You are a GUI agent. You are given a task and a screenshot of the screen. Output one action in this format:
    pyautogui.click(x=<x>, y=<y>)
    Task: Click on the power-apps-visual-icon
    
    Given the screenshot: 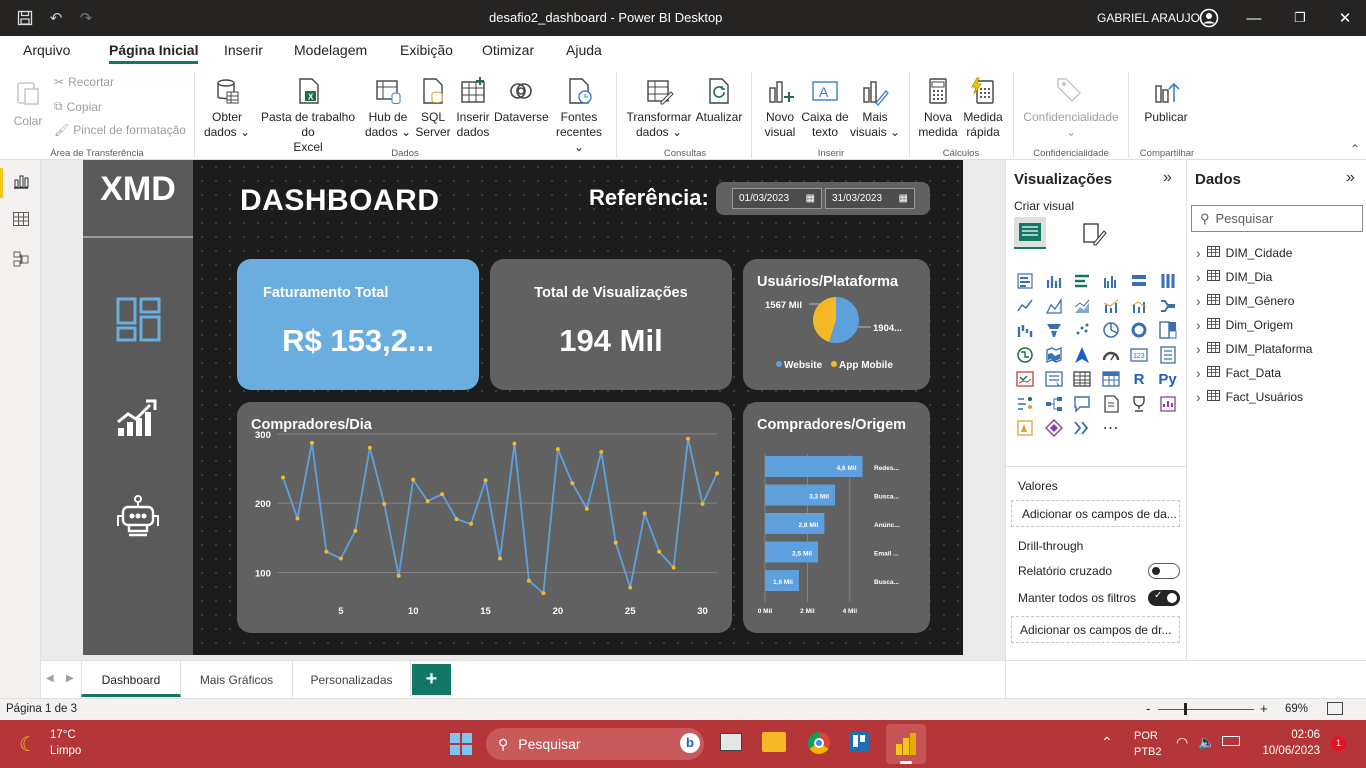 What is the action you would take?
    pyautogui.click(x=1168, y=404)
    